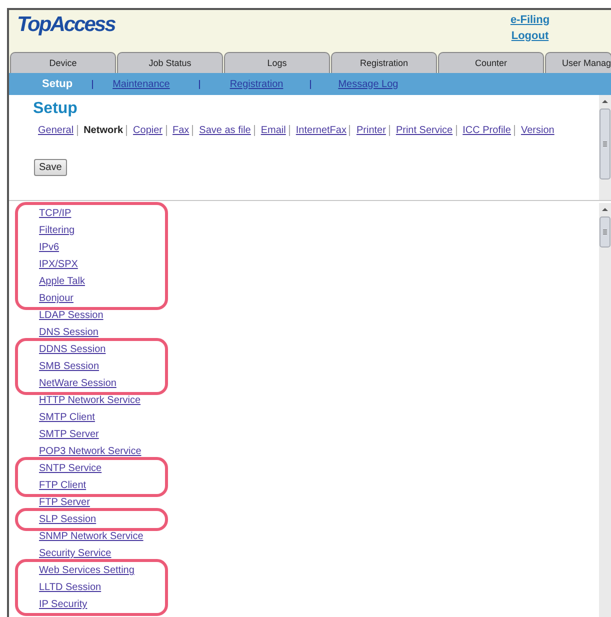 The height and width of the screenshot is (617, 611). I want to click on category-link: Print Service, so click(424, 130).